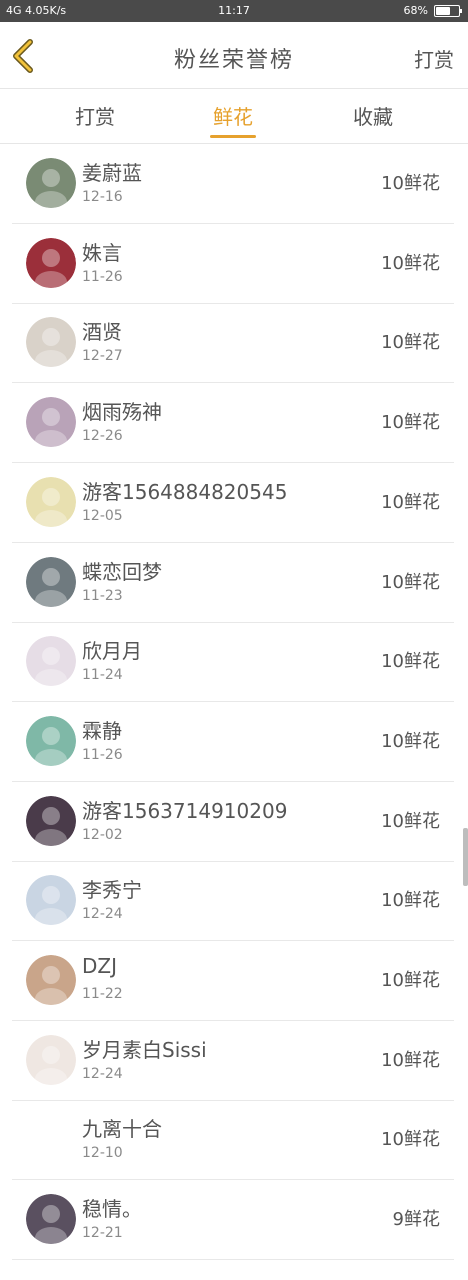 The width and height of the screenshot is (468, 1280). I want to click on clock: 11:17, so click(234, 10).